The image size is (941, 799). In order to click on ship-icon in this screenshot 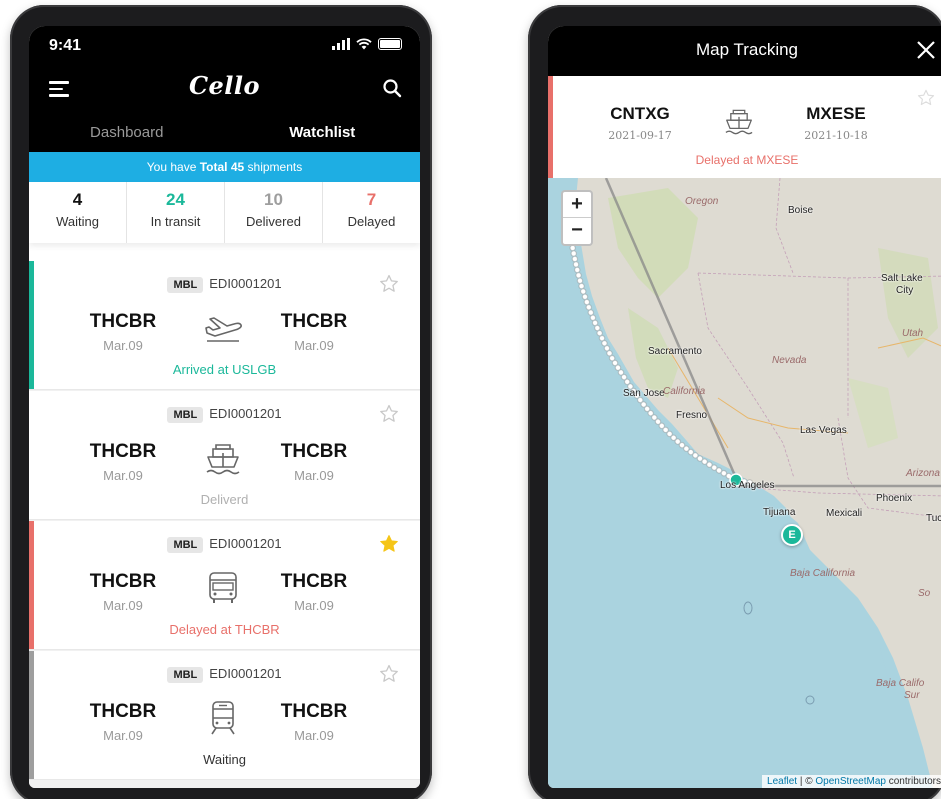, I will do `click(739, 122)`.